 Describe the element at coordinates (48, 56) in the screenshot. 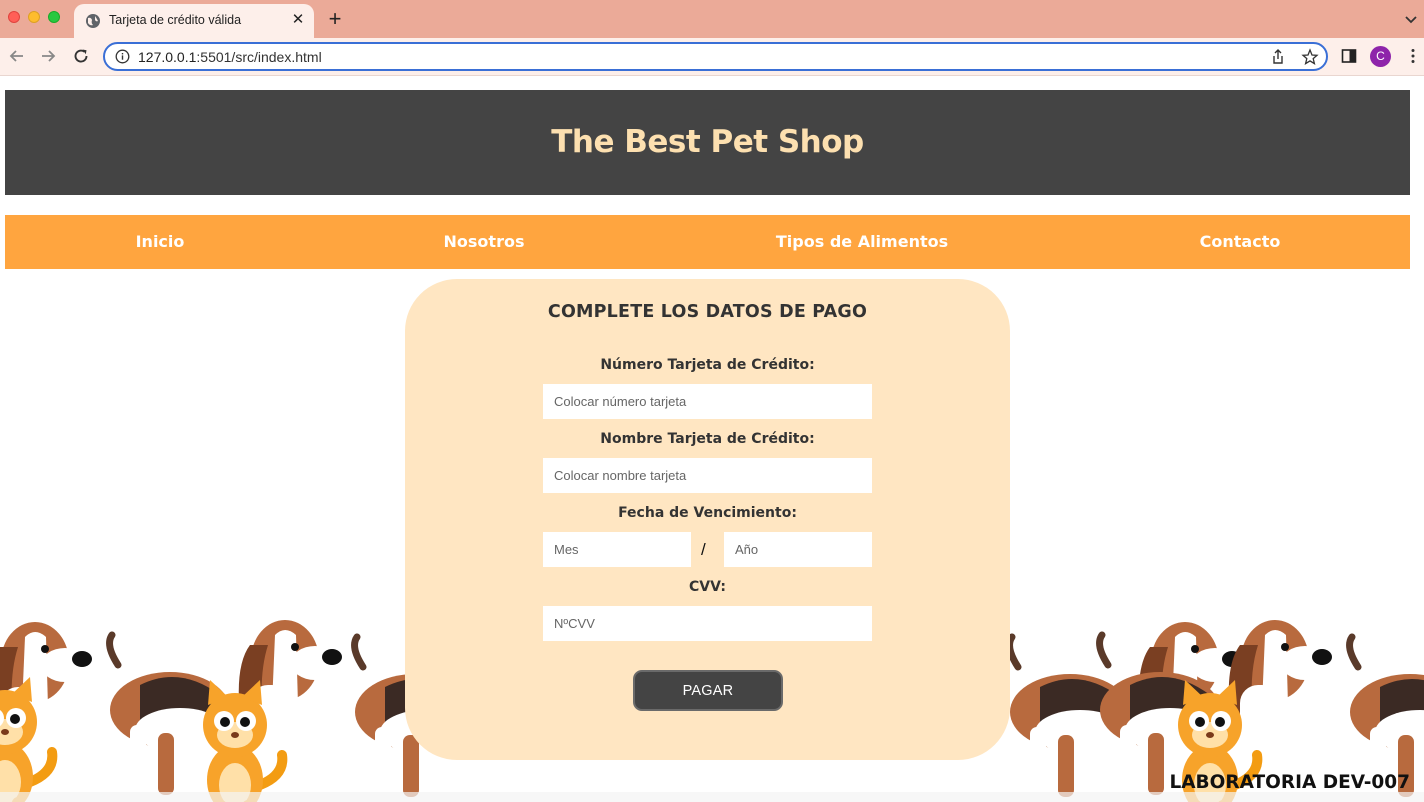

I see `forward-arrow-icon` at that location.